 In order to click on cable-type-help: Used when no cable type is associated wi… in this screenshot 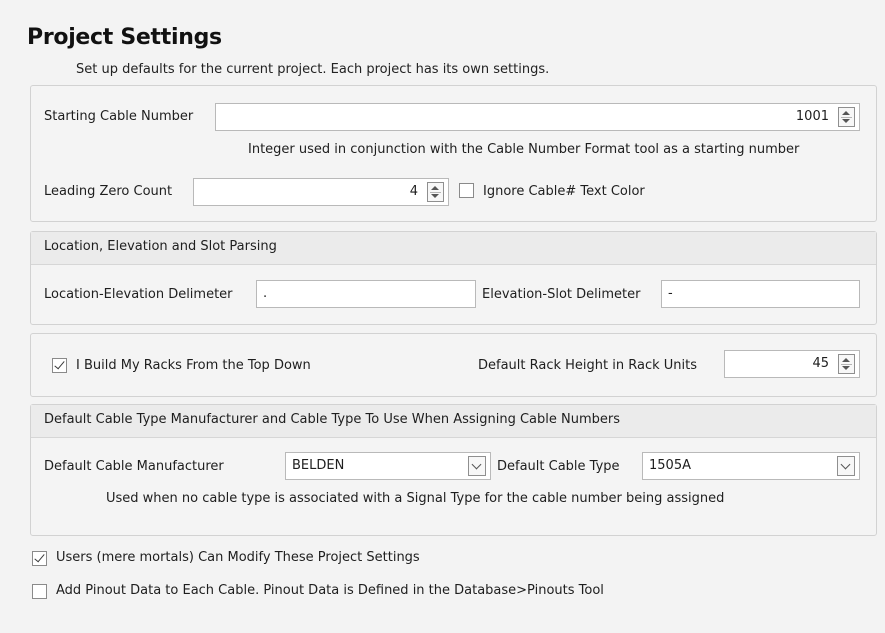, I will do `click(415, 498)`.